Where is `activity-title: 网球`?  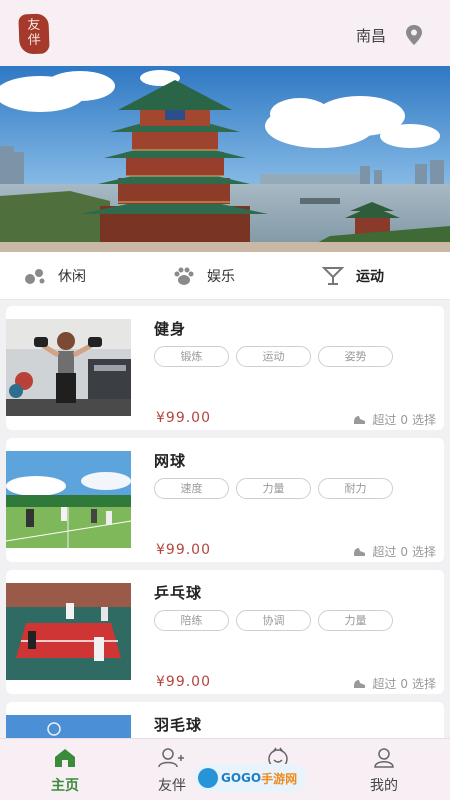
activity-title: 网球 is located at coordinates (170, 461).